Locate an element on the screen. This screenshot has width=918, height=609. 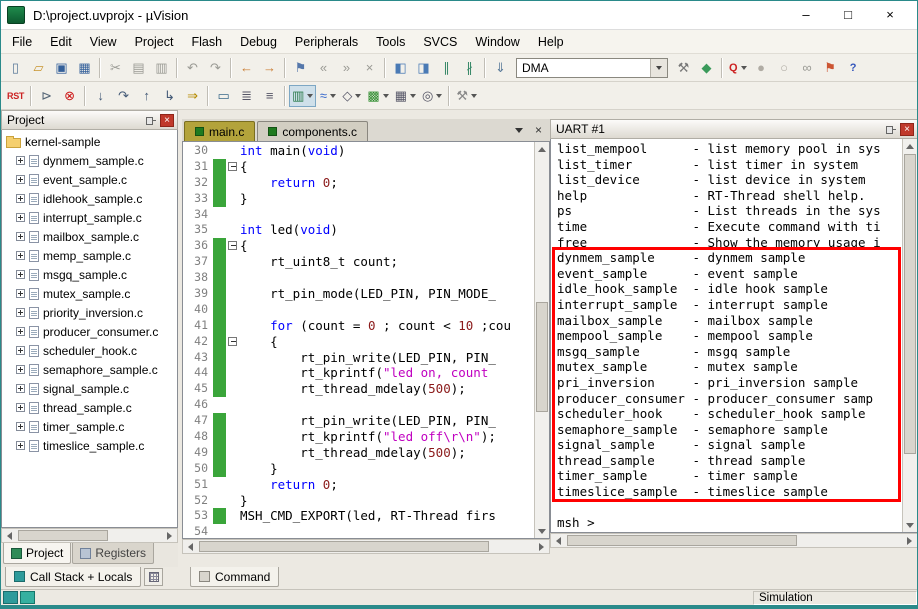
uncomment-icon: ∦ is located at coordinates (469, 68).